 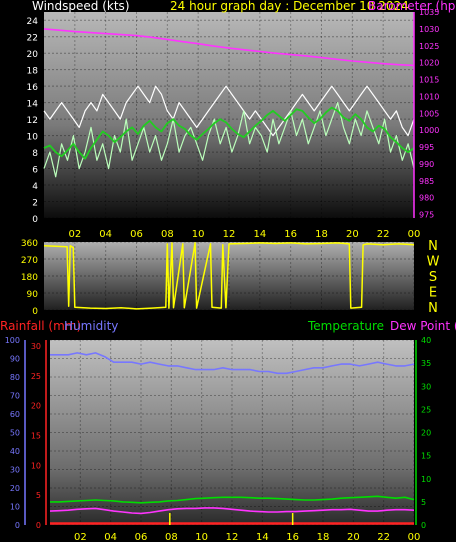 I want to click on humidity-tick-label: 20, so click(x=15, y=488).